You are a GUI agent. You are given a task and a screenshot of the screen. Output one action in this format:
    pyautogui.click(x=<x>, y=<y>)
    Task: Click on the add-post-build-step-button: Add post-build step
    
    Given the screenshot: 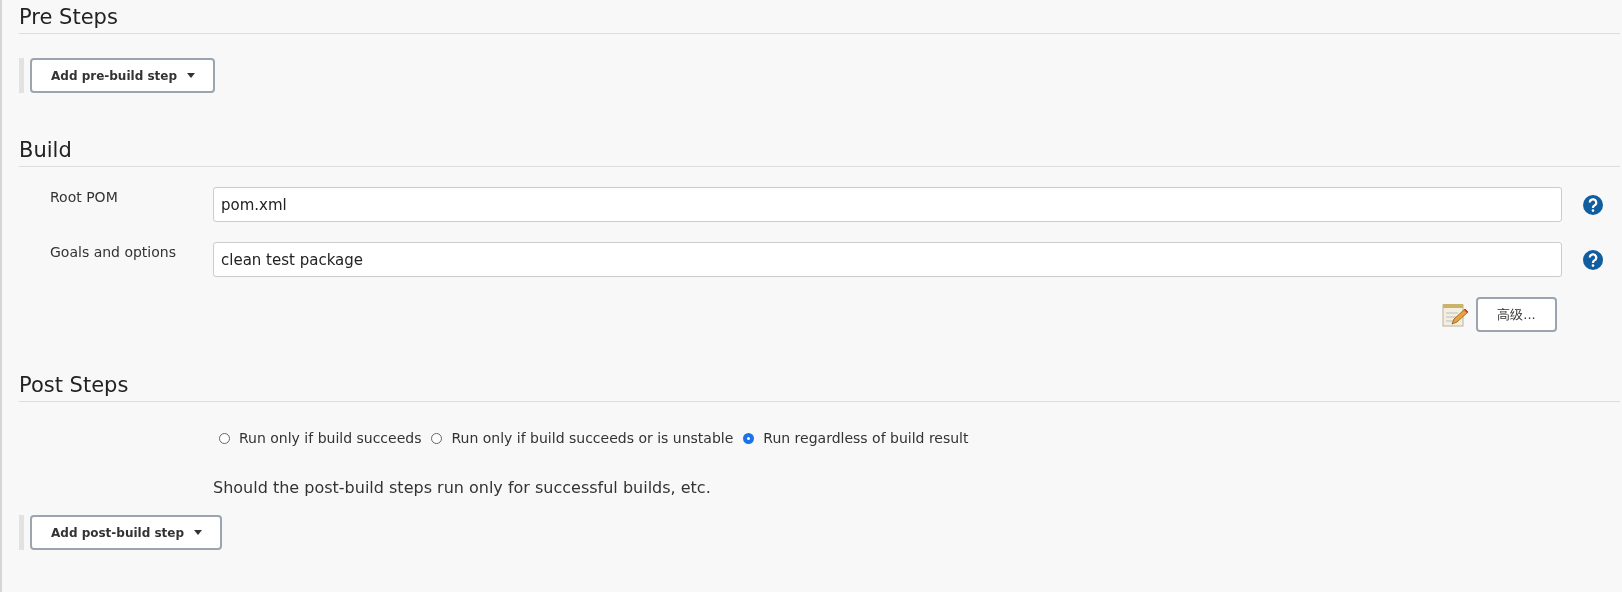 What is the action you would take?
    pyautogui.click(x=126, y=532)
    